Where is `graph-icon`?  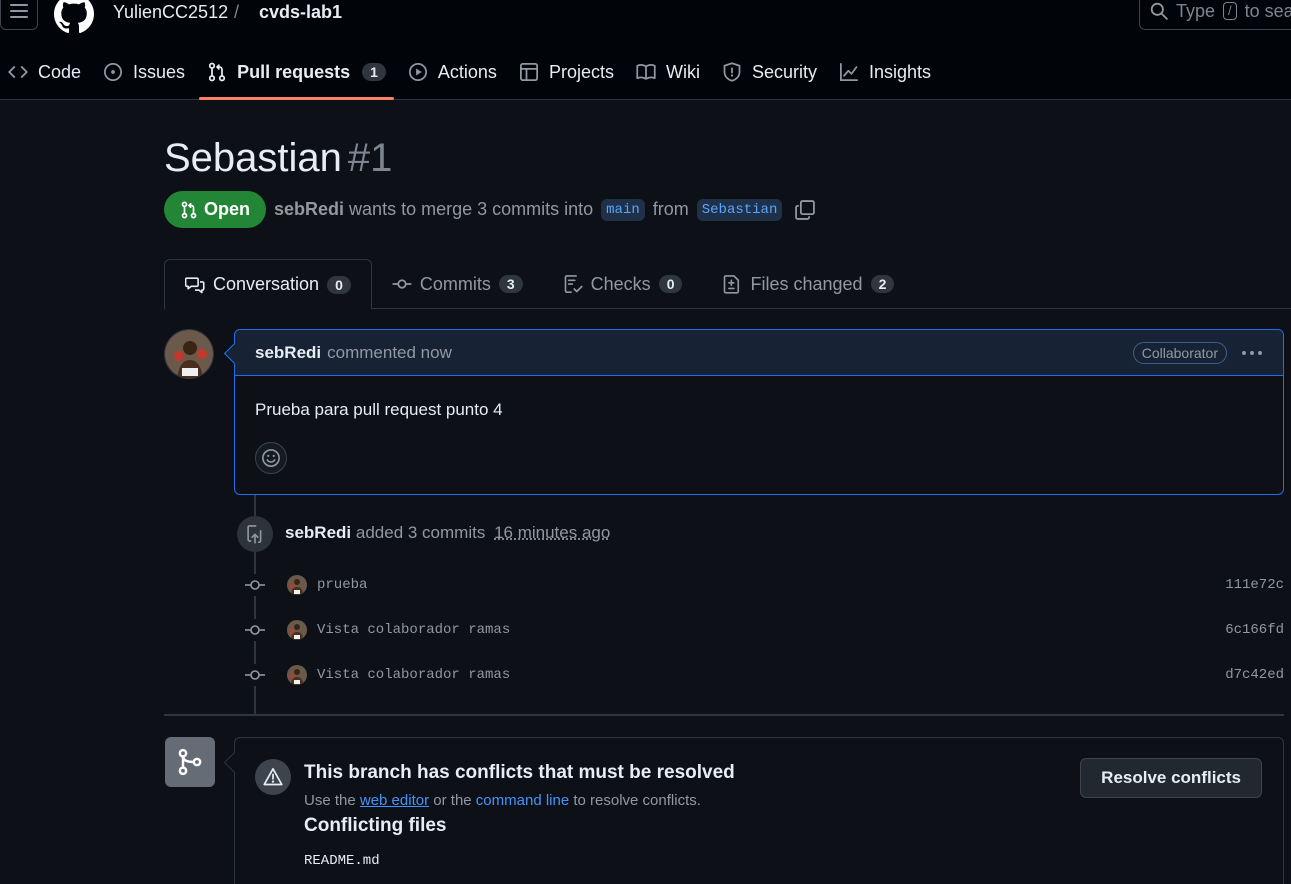
graph-icon is located at coordinates (849, 72).